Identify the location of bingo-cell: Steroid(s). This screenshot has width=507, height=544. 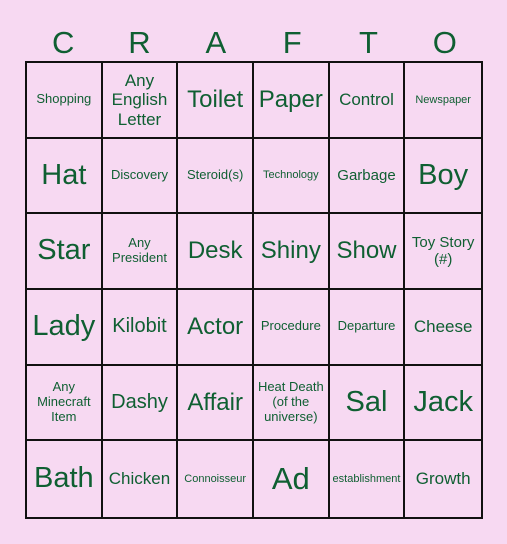
(216, 176).